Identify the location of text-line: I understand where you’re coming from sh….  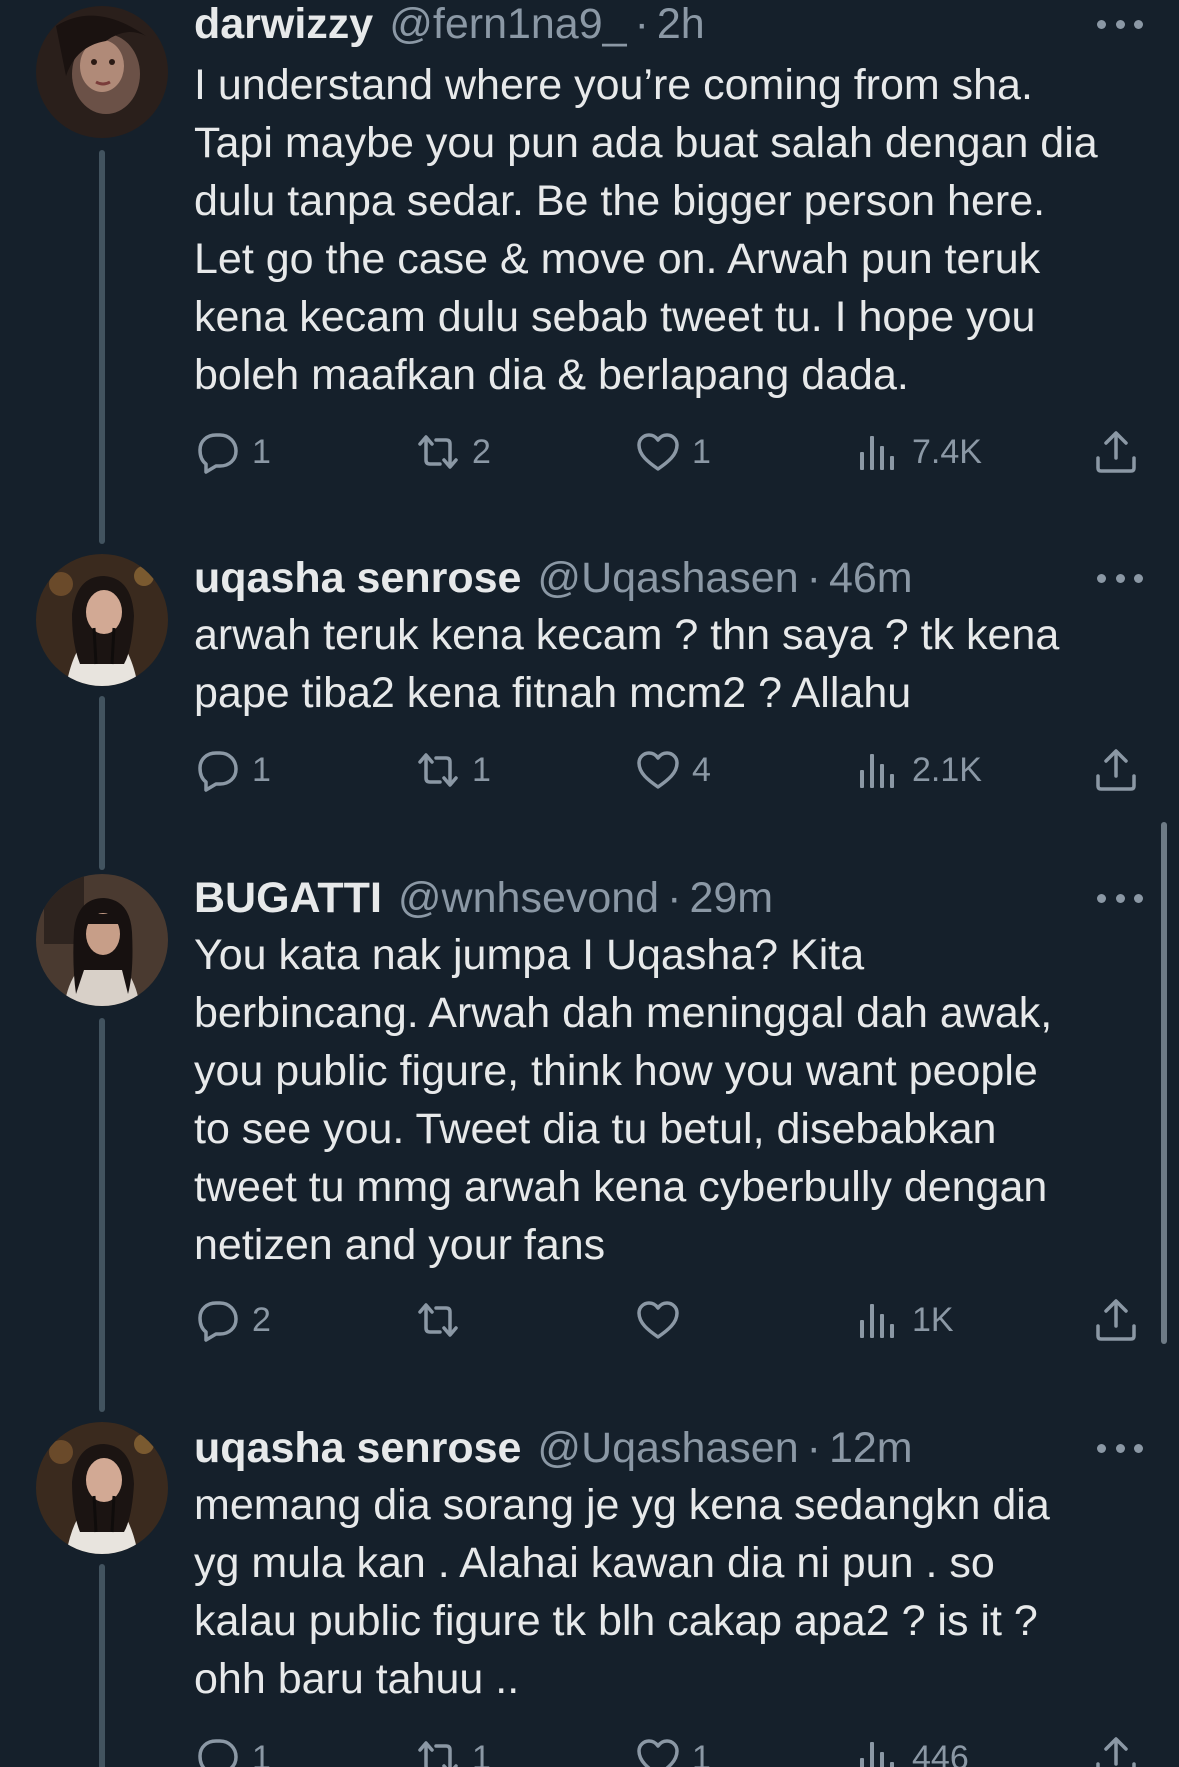
(613, 85).